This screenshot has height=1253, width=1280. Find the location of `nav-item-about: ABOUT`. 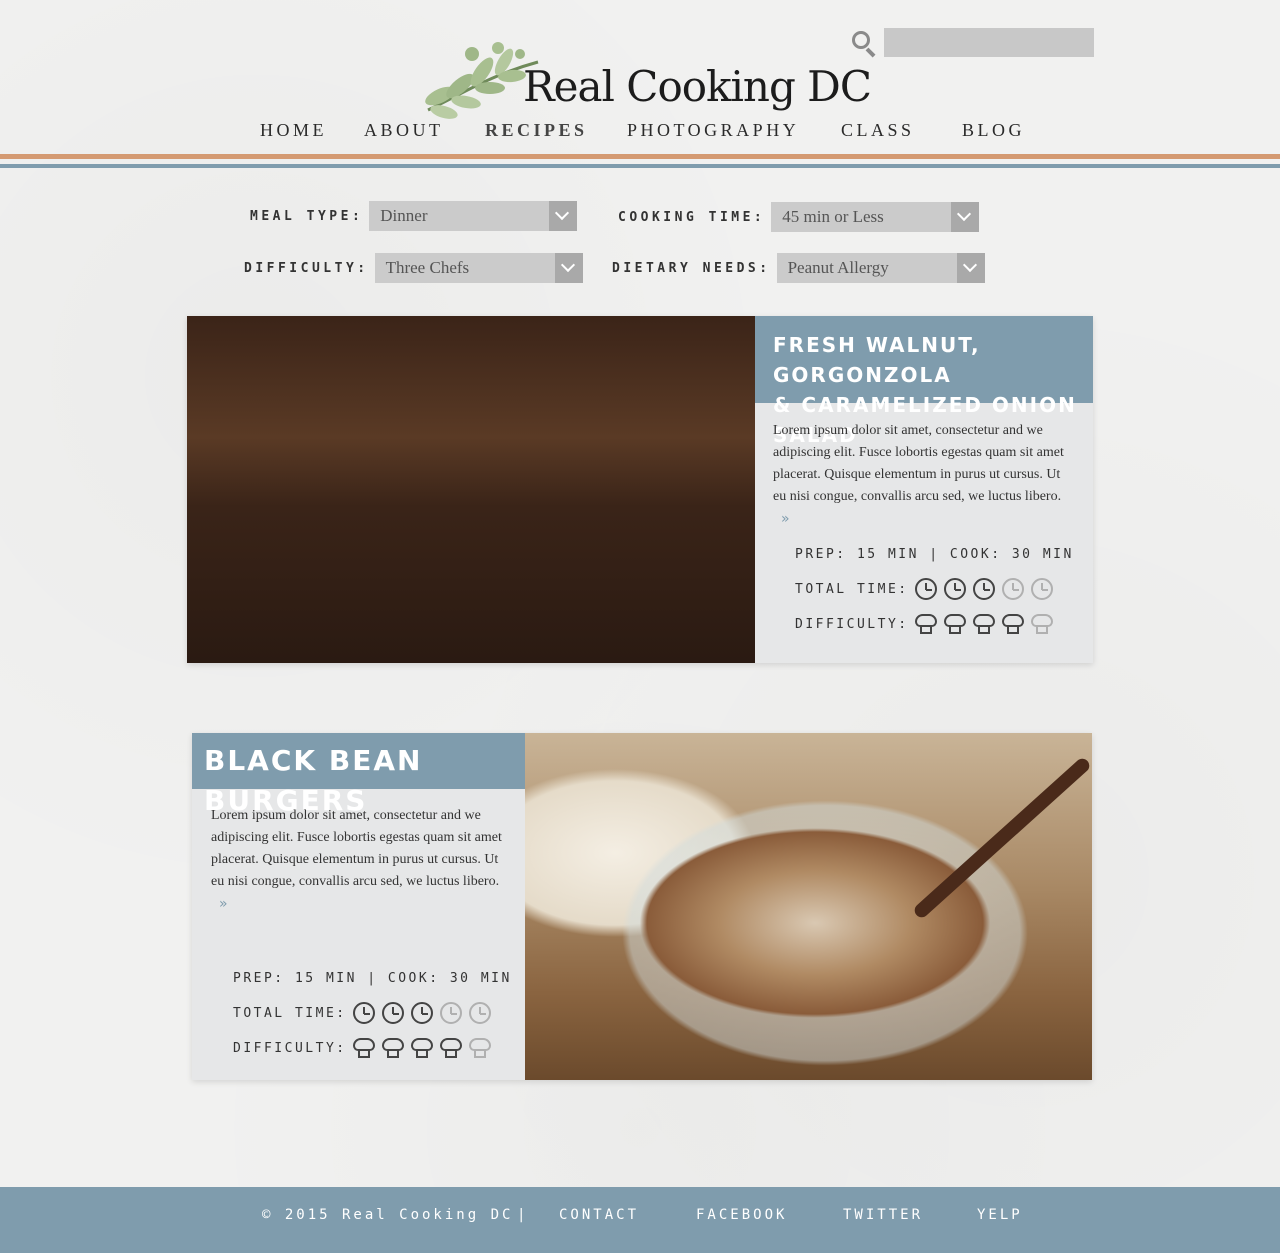

nav-item-about: ABOUT is located at coordinates (404, 130).